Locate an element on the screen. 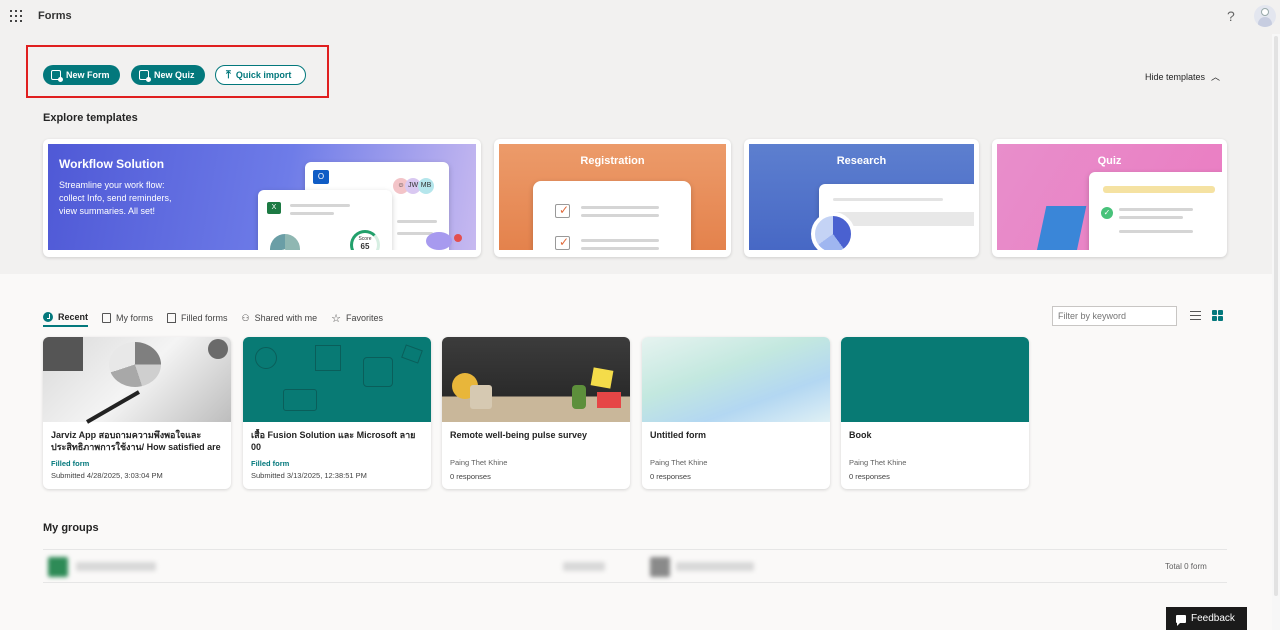 This screenshot has width=1280, height=630. grid-view-icon is located at coordinates (1217, 315).